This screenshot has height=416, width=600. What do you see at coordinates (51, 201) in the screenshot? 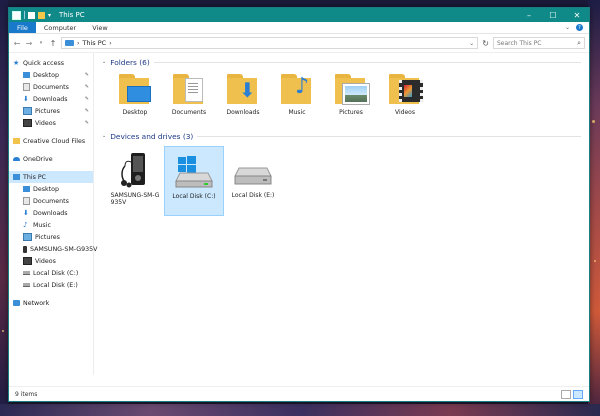
I see `sidebar-item-documents: Documents` at bounding box center [51, 201].